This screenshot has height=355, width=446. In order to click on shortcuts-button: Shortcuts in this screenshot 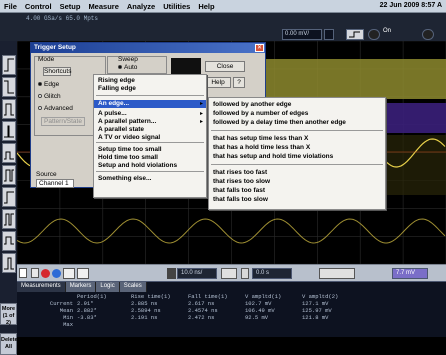, I will do `click(57, 71)`.